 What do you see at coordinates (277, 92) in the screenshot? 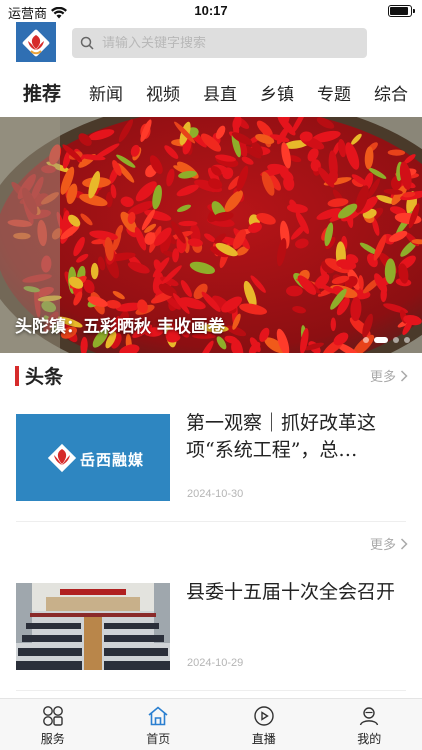
I see `tab-township: 乡镇` at bounding box center [277, 92].